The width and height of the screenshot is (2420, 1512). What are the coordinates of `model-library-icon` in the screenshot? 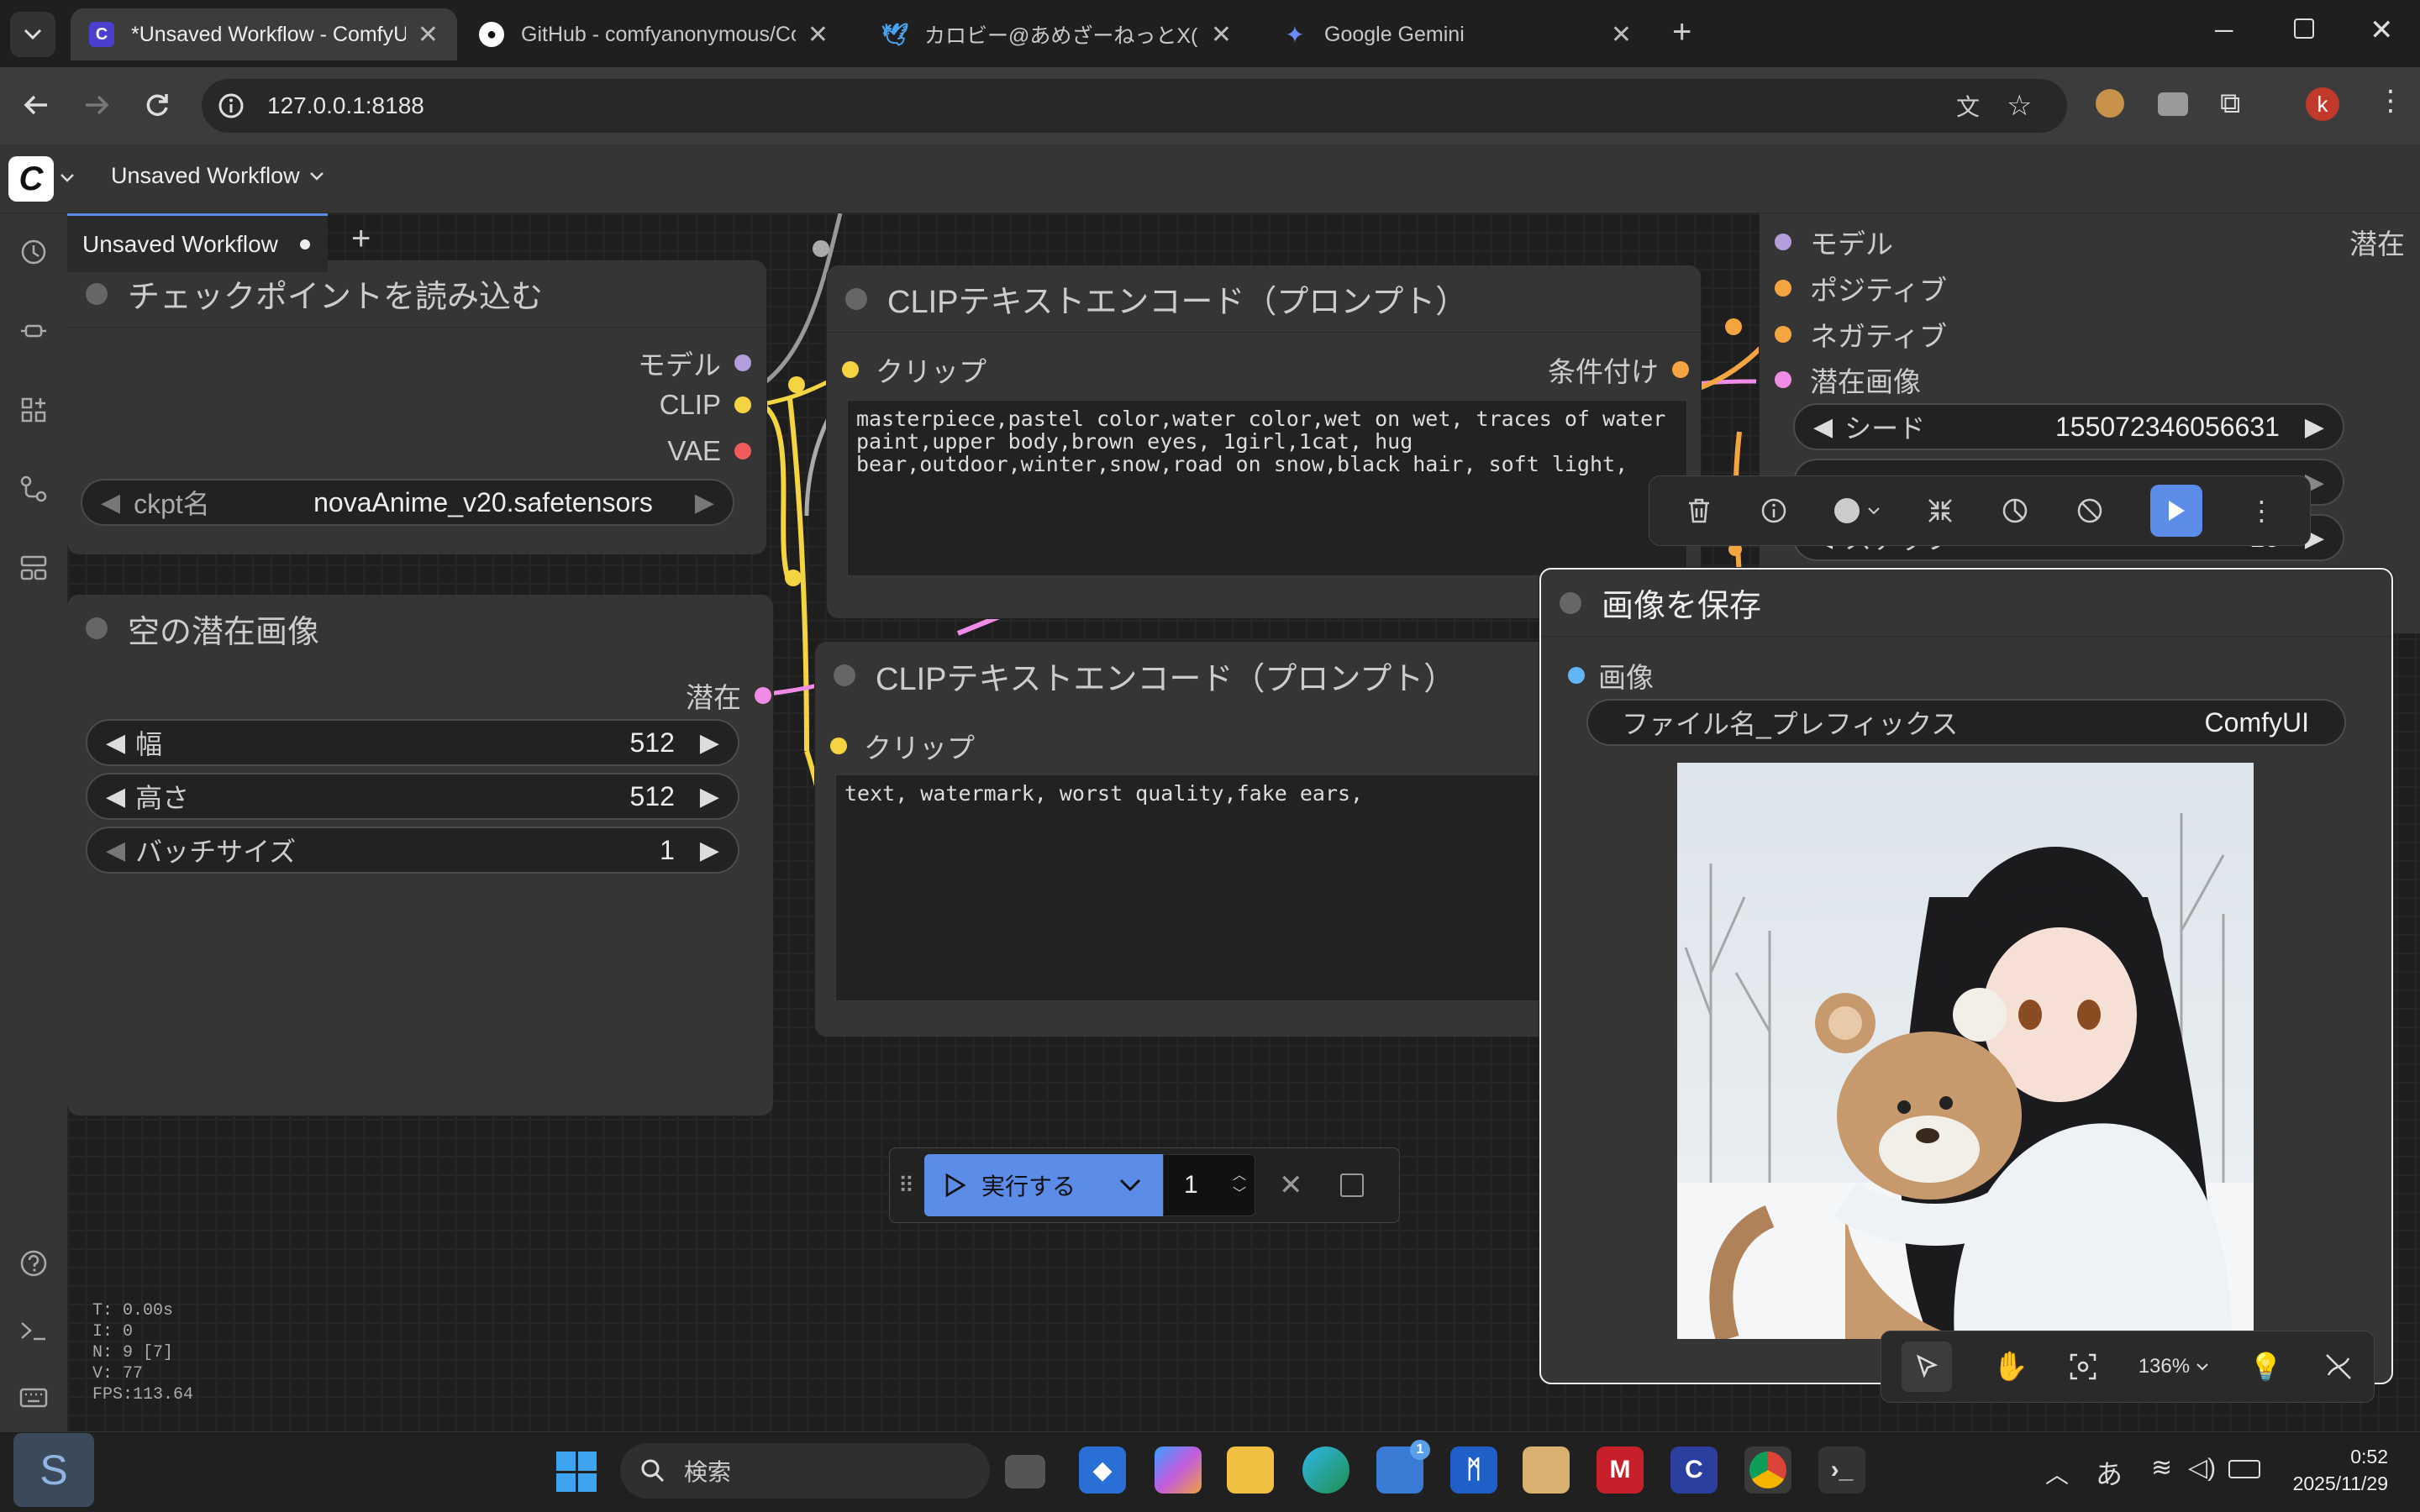 It's located at (34, 410).